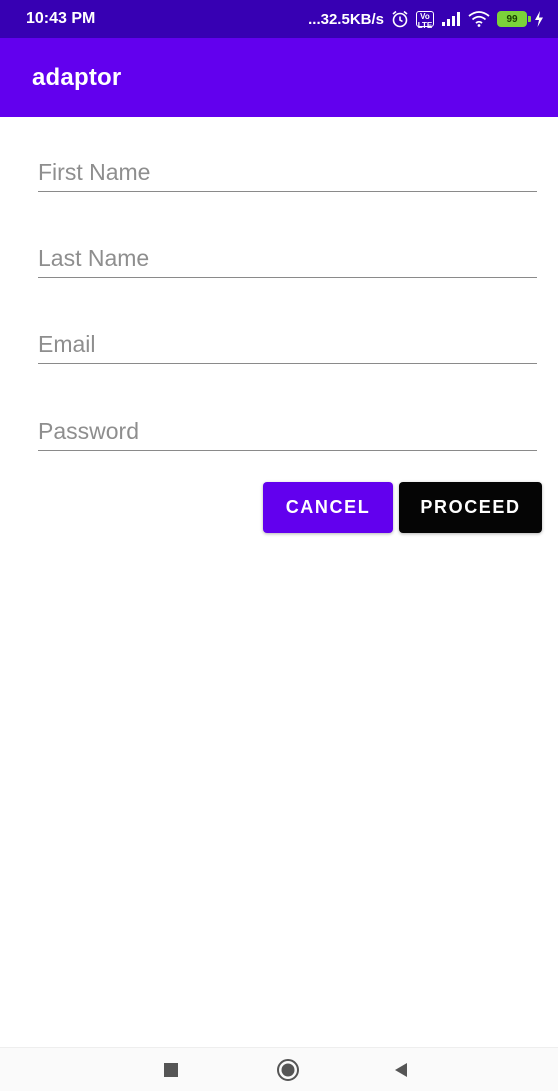  Describe the element at coordinates (400, 19) in the screenshot. I see `alarm-icon` at that location.